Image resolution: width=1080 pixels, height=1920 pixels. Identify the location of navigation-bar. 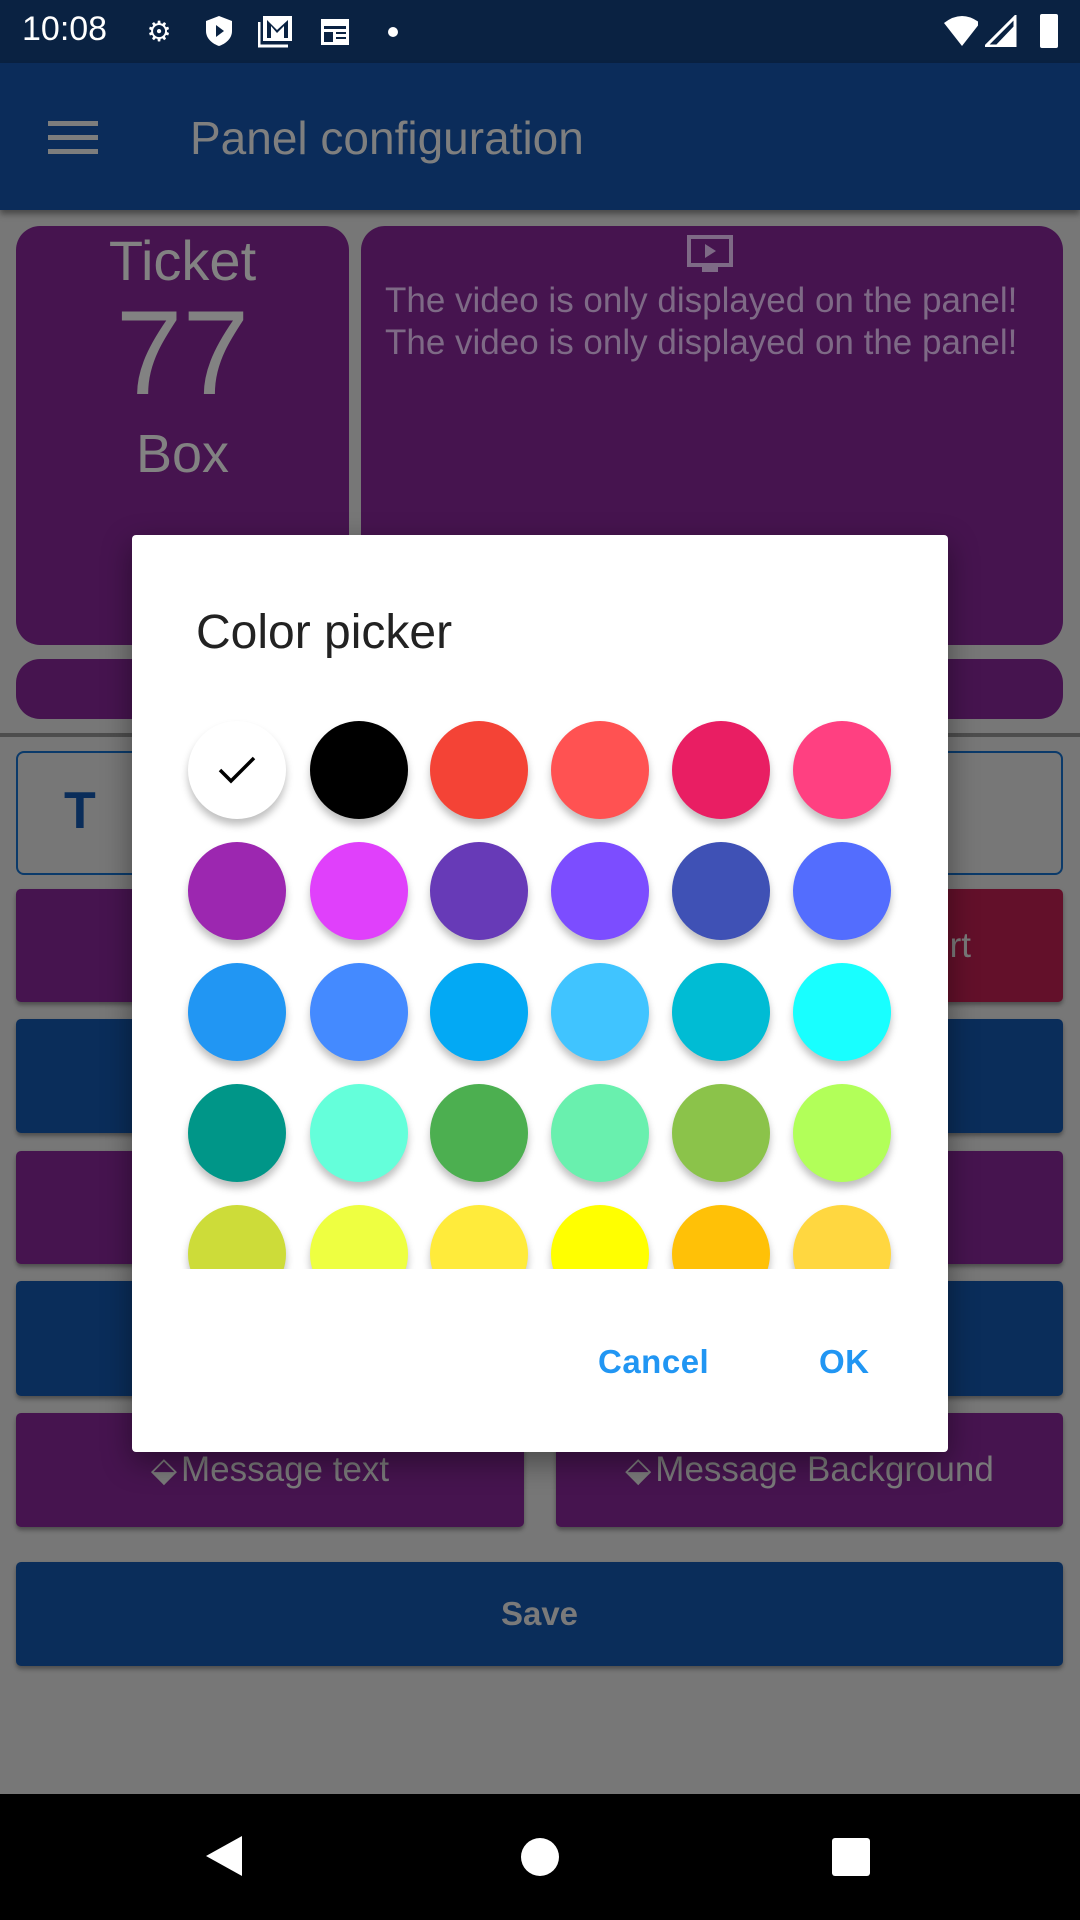
(540, 1857).